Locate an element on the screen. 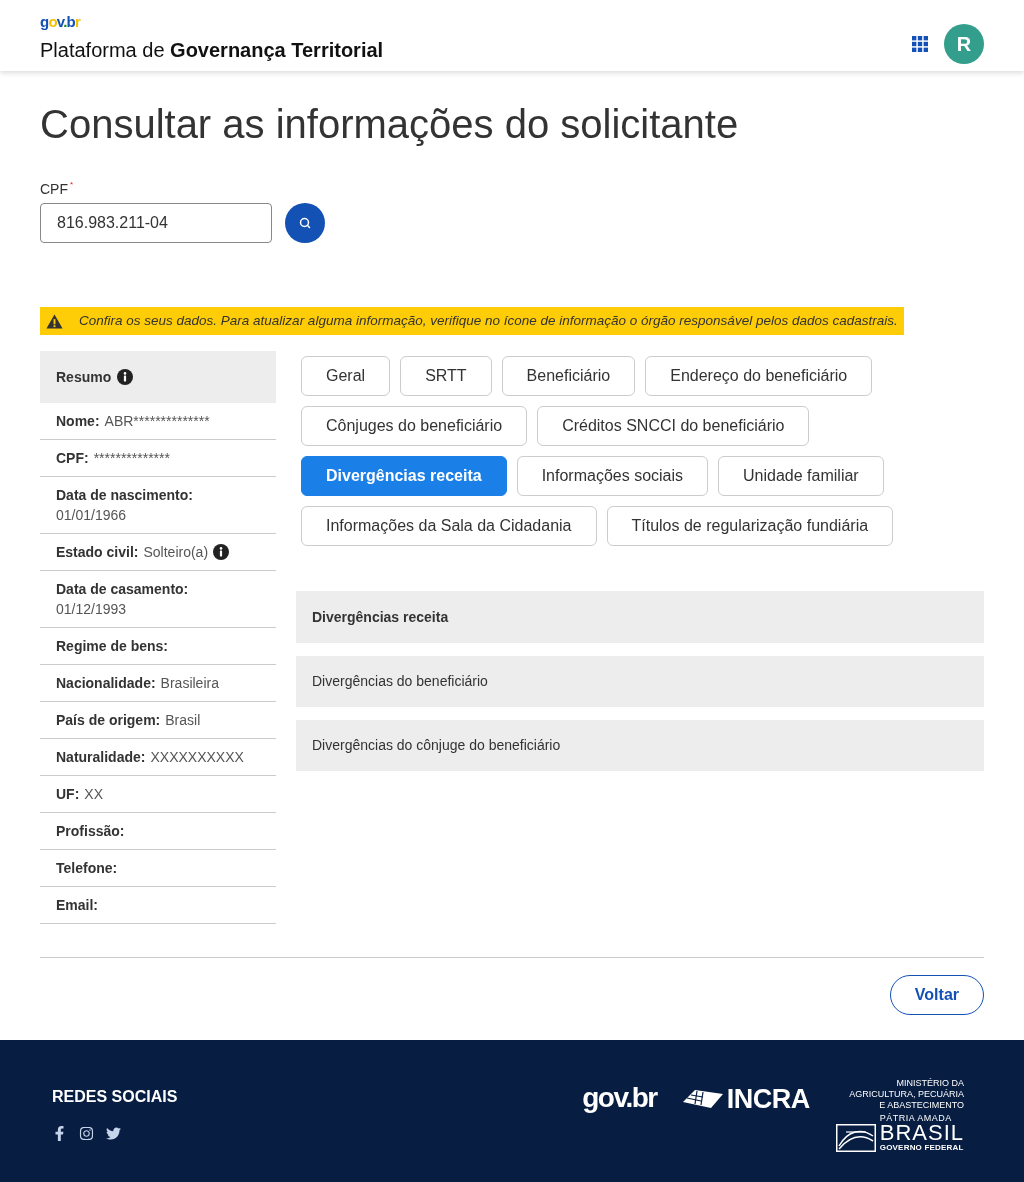  section-header: Divergências receita is located at coordinates (640, 617).